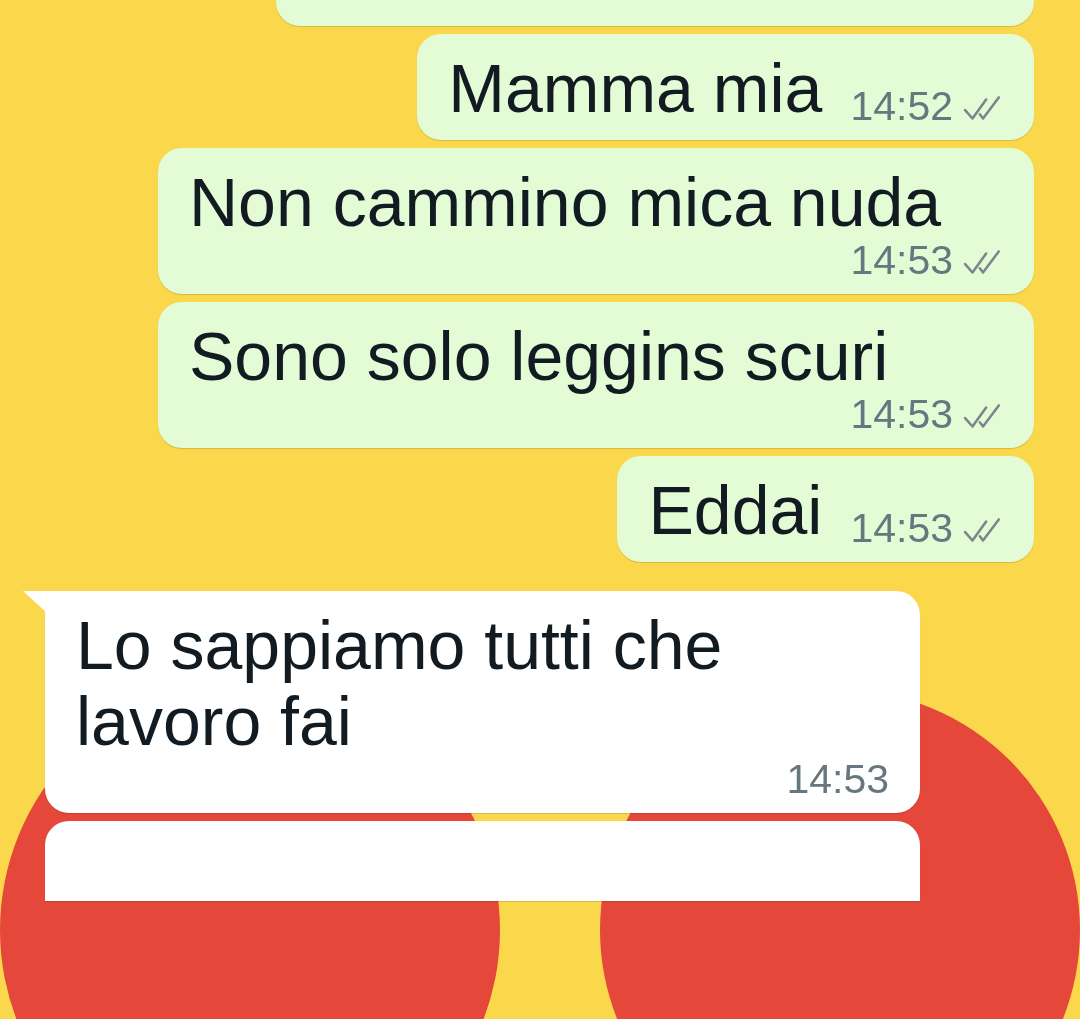 The image size is (1080, 1019). What do you see at coordinates (565, 202) in the screenshot?
I see `message-text: Non cammino mica nuda` at bounding box center [565, 202].